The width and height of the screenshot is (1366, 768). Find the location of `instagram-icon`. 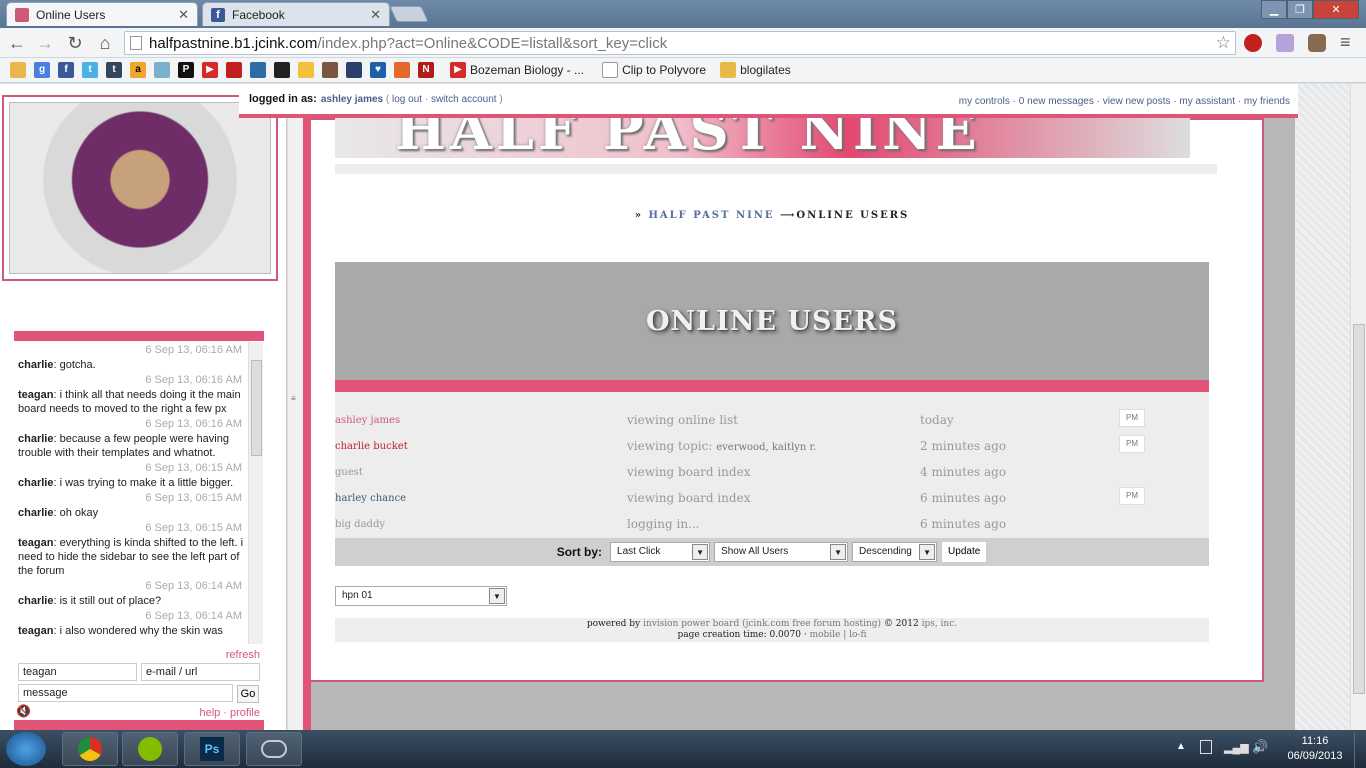

instagram-icon is located at coordinates (330, 70).